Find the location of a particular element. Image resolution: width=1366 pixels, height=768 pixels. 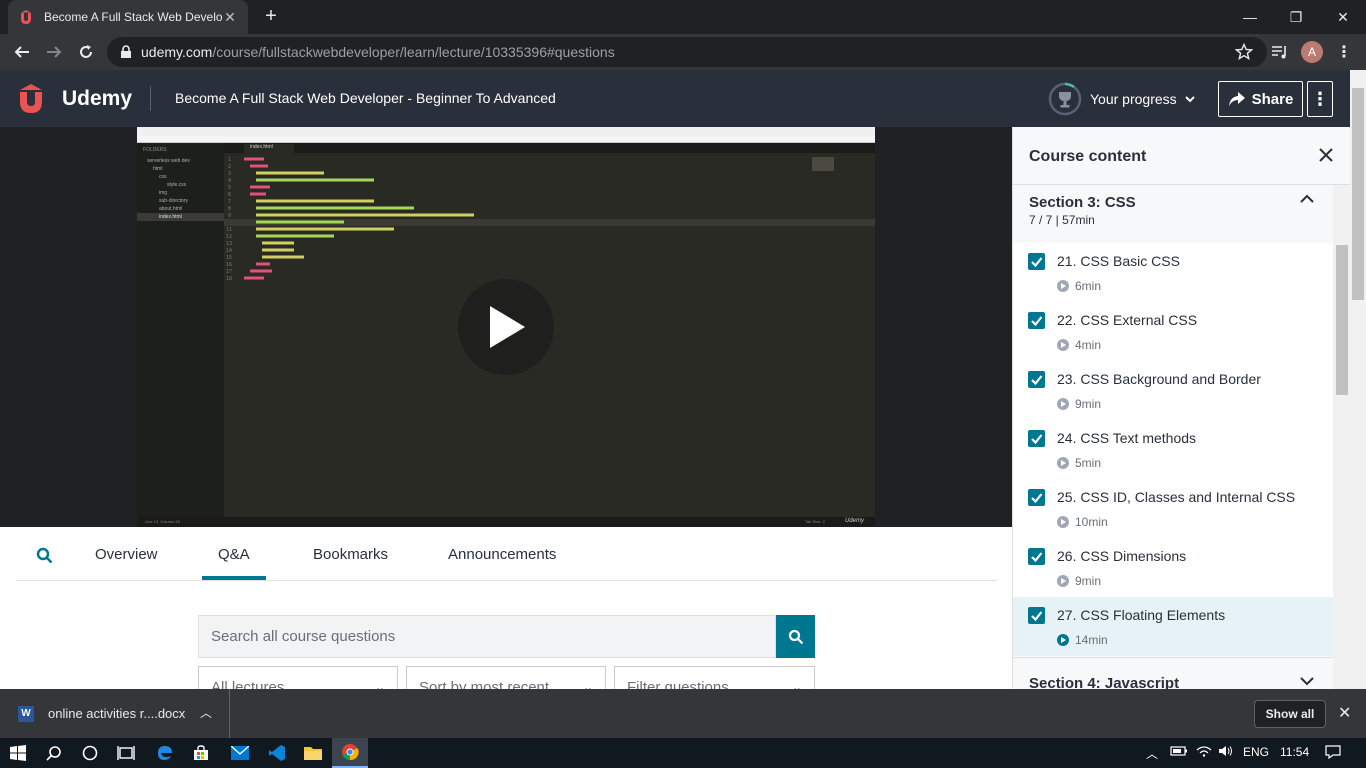

show-all-button: Show all is located at coordinates (1290, 714).